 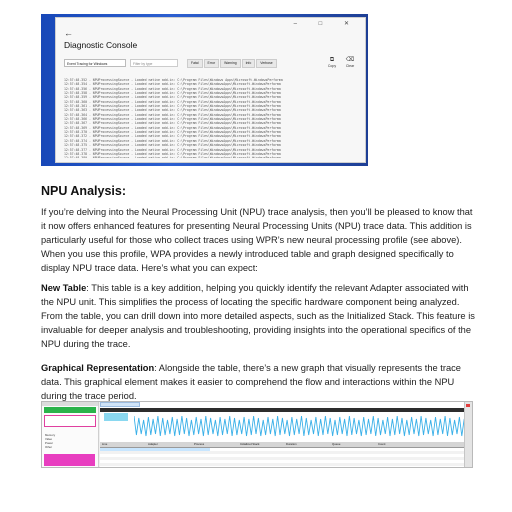 I want to click on npu-trace-line, so click(x=301, y=426).